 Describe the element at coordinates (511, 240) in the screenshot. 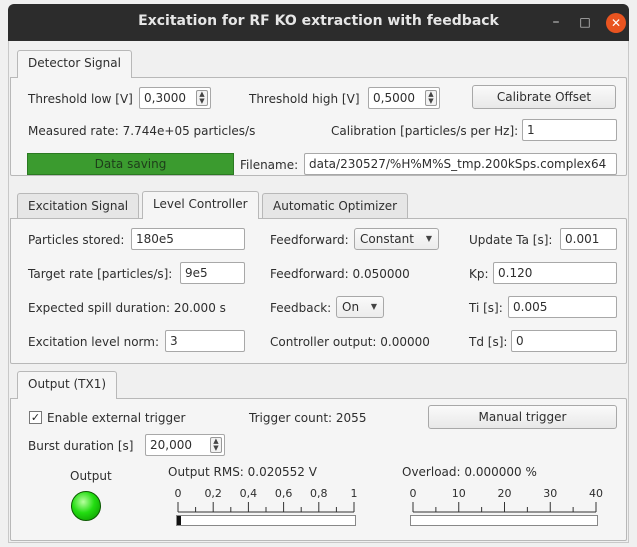

I see `update-ta-label: Update Ta [s]:` at that location.